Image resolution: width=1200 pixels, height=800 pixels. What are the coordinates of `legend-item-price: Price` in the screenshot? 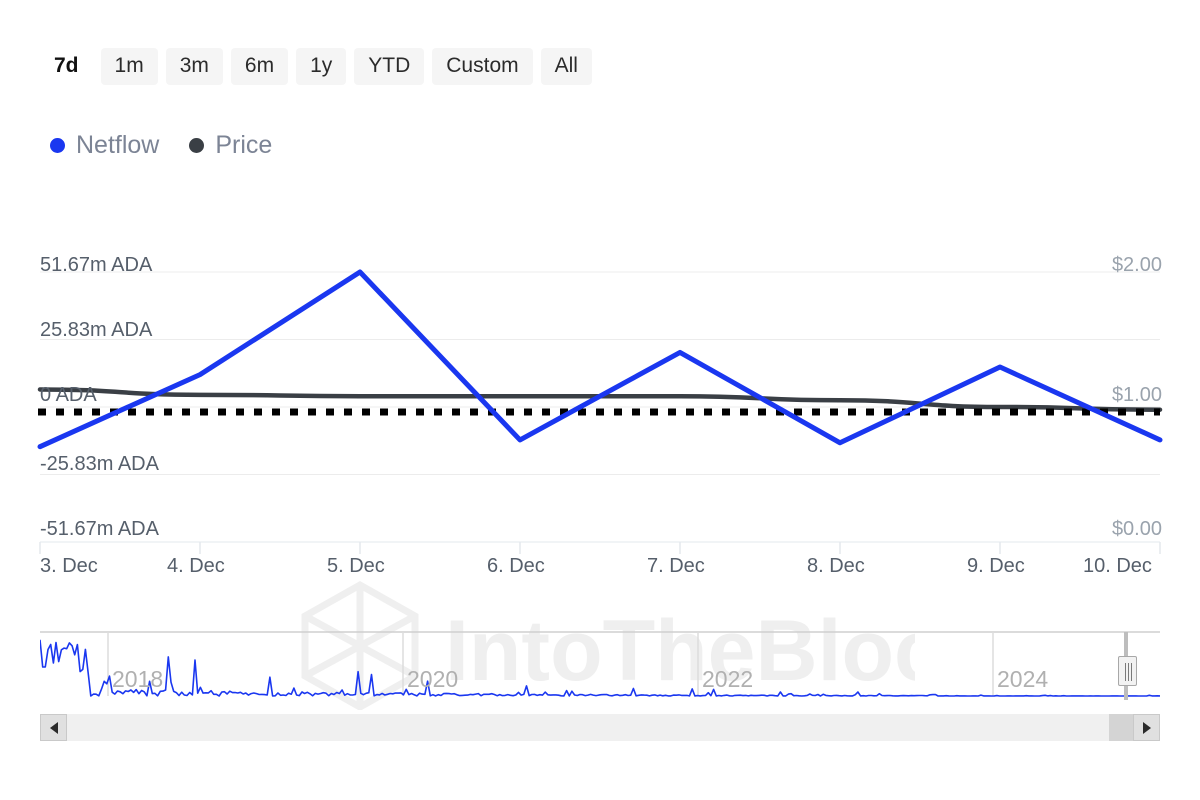 It's located at (230, 145).